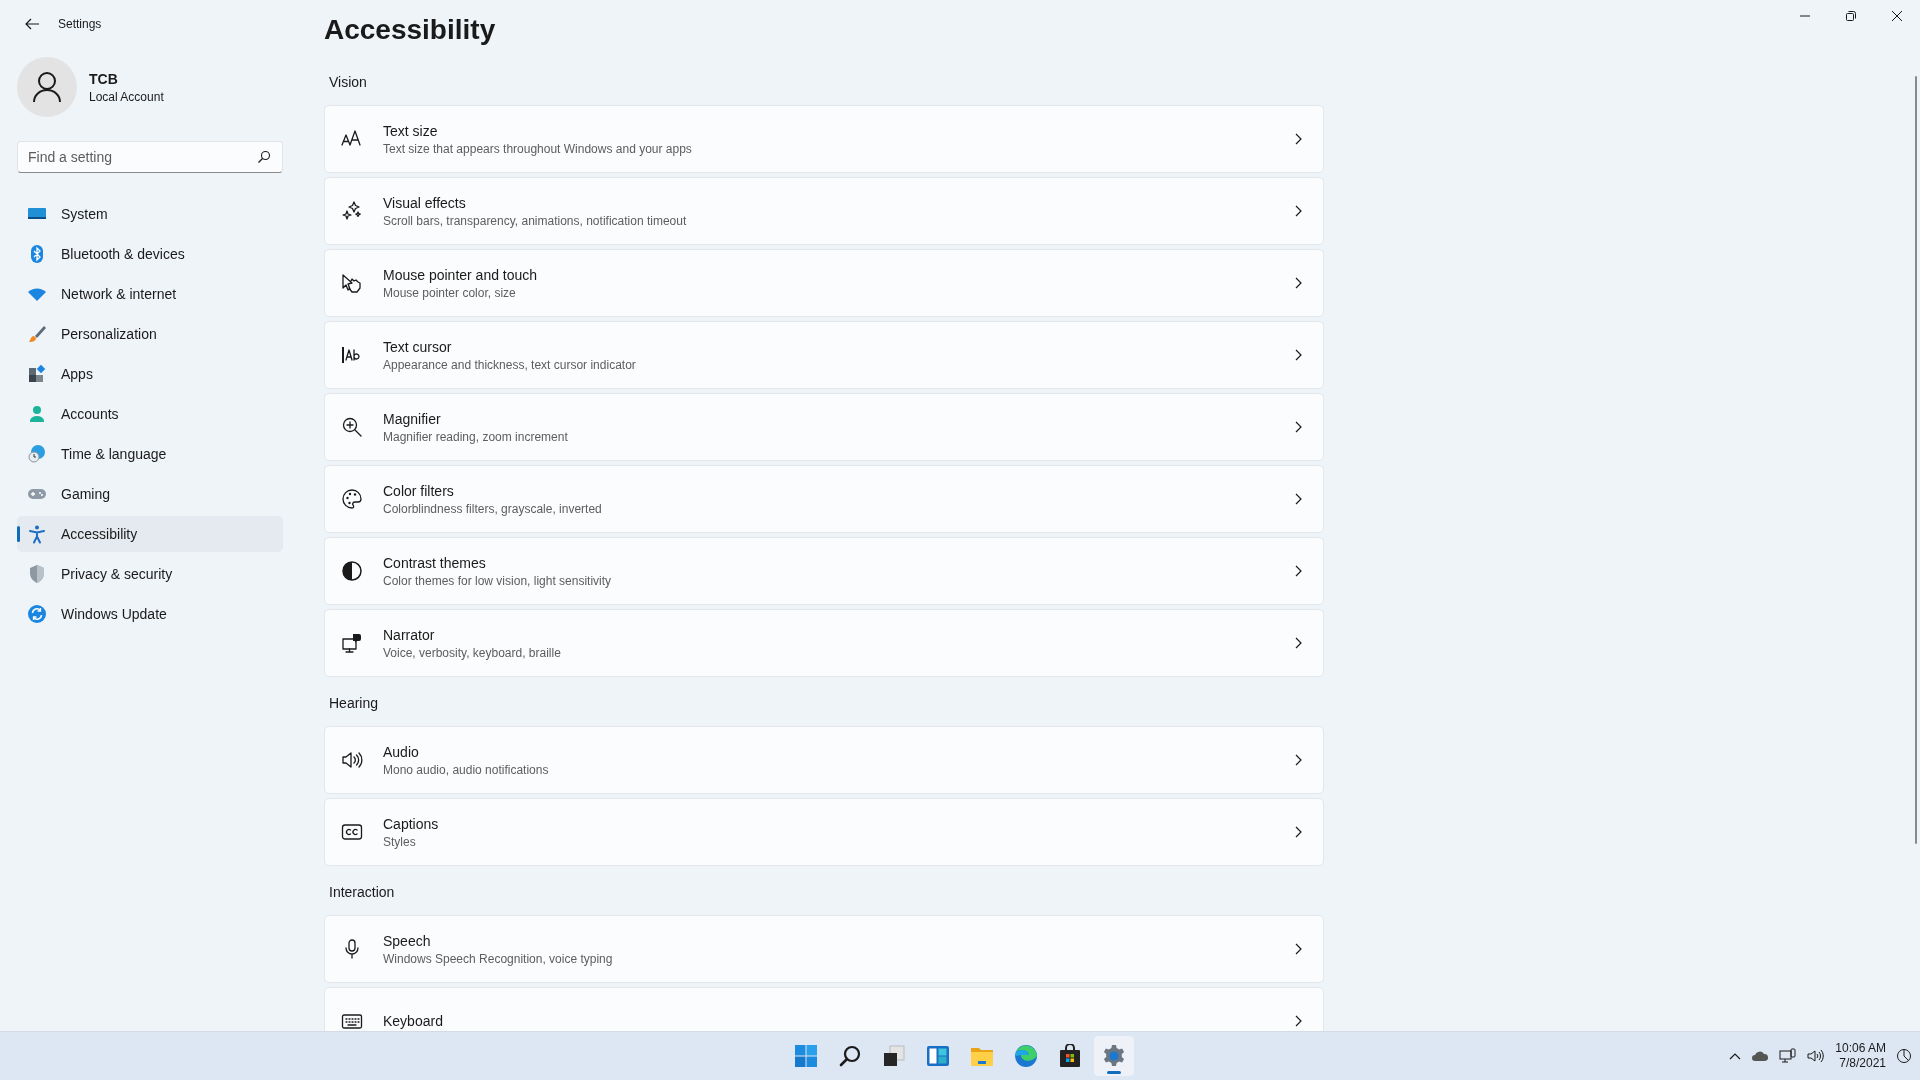 The image size is (1920, 1080). What do you see at coordinates (150, 294) in the screenshot?
I see `nav-item: Network & internet` at bounding box center [150, 294].